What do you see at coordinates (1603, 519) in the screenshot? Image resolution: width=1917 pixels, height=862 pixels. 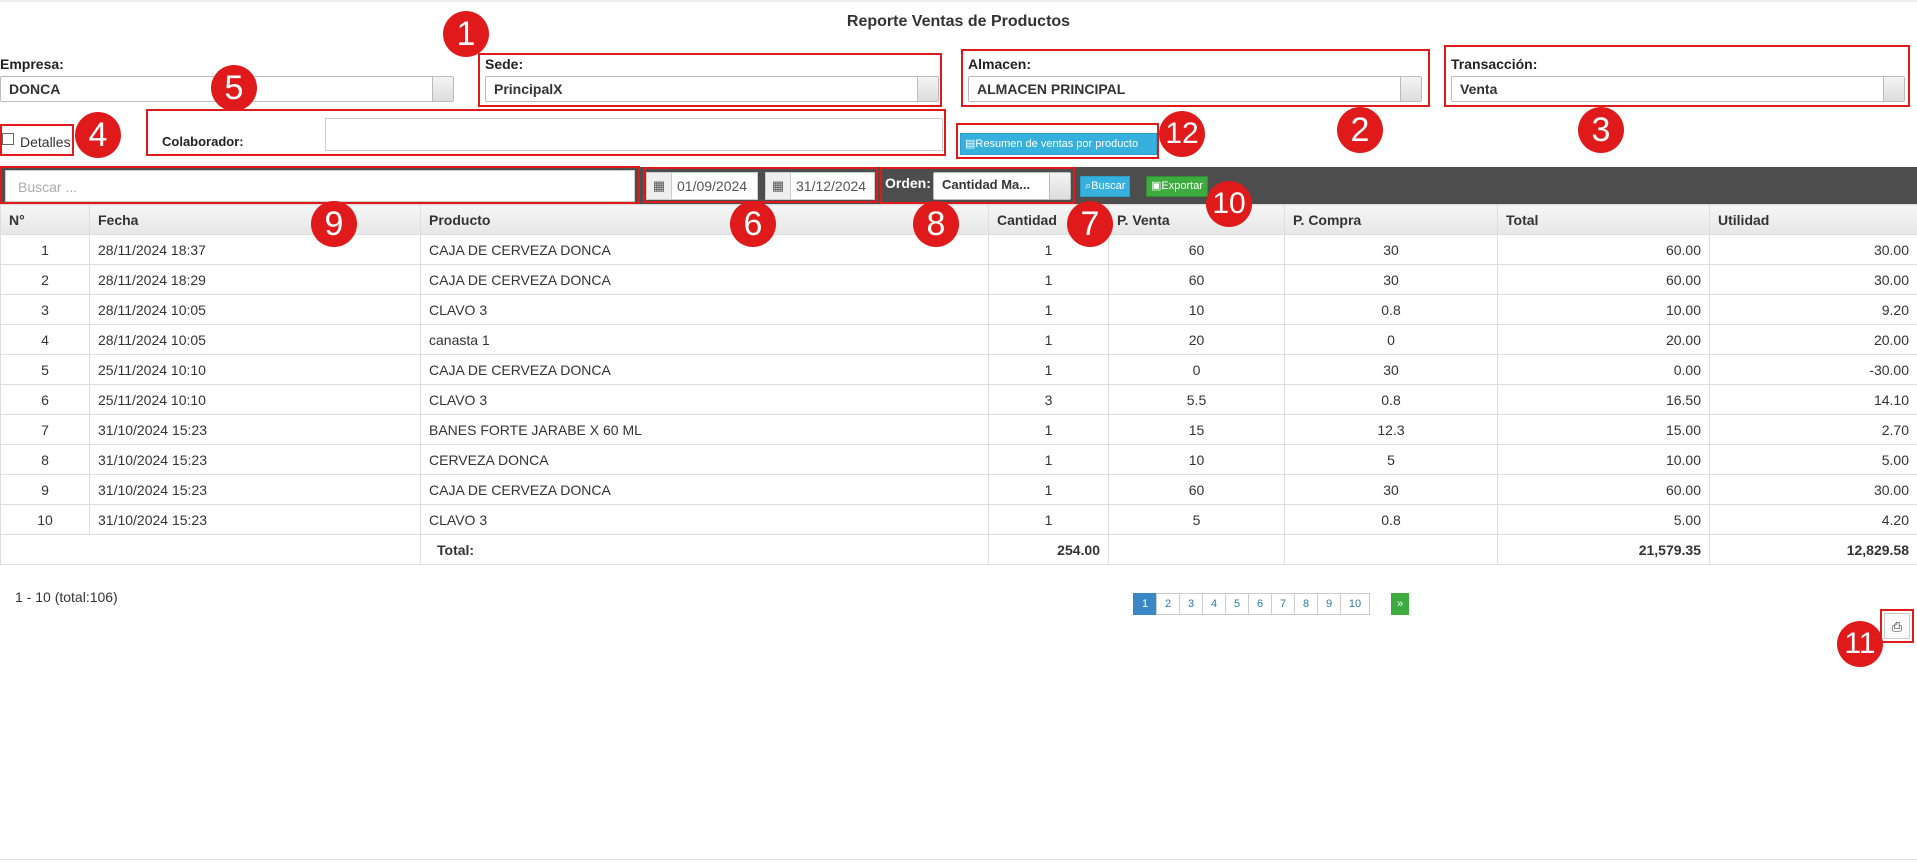 I see `cell-total: 5.00` at bounding box center [1603, 519].